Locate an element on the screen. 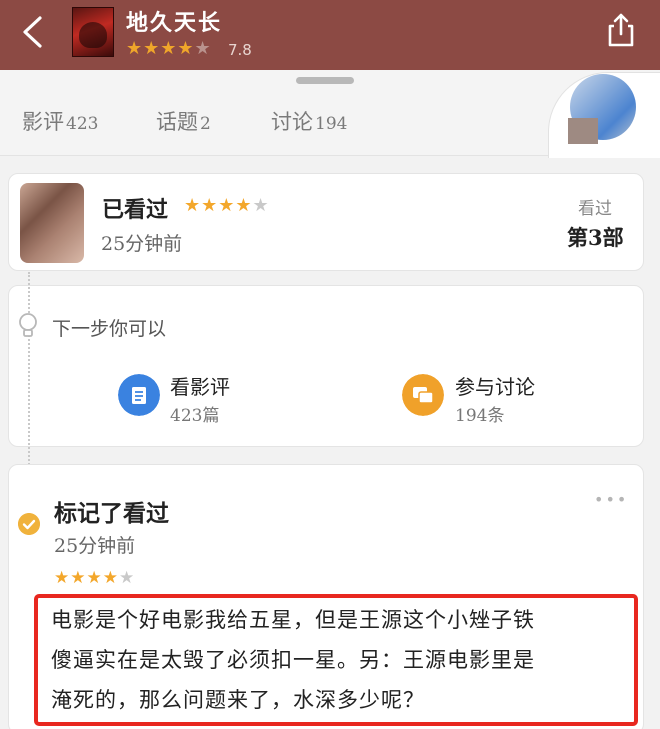 Image resolution: width=660 pixels, height=729 pixels. header-rating-score: 7.8 is located at coordinates (240, 50).